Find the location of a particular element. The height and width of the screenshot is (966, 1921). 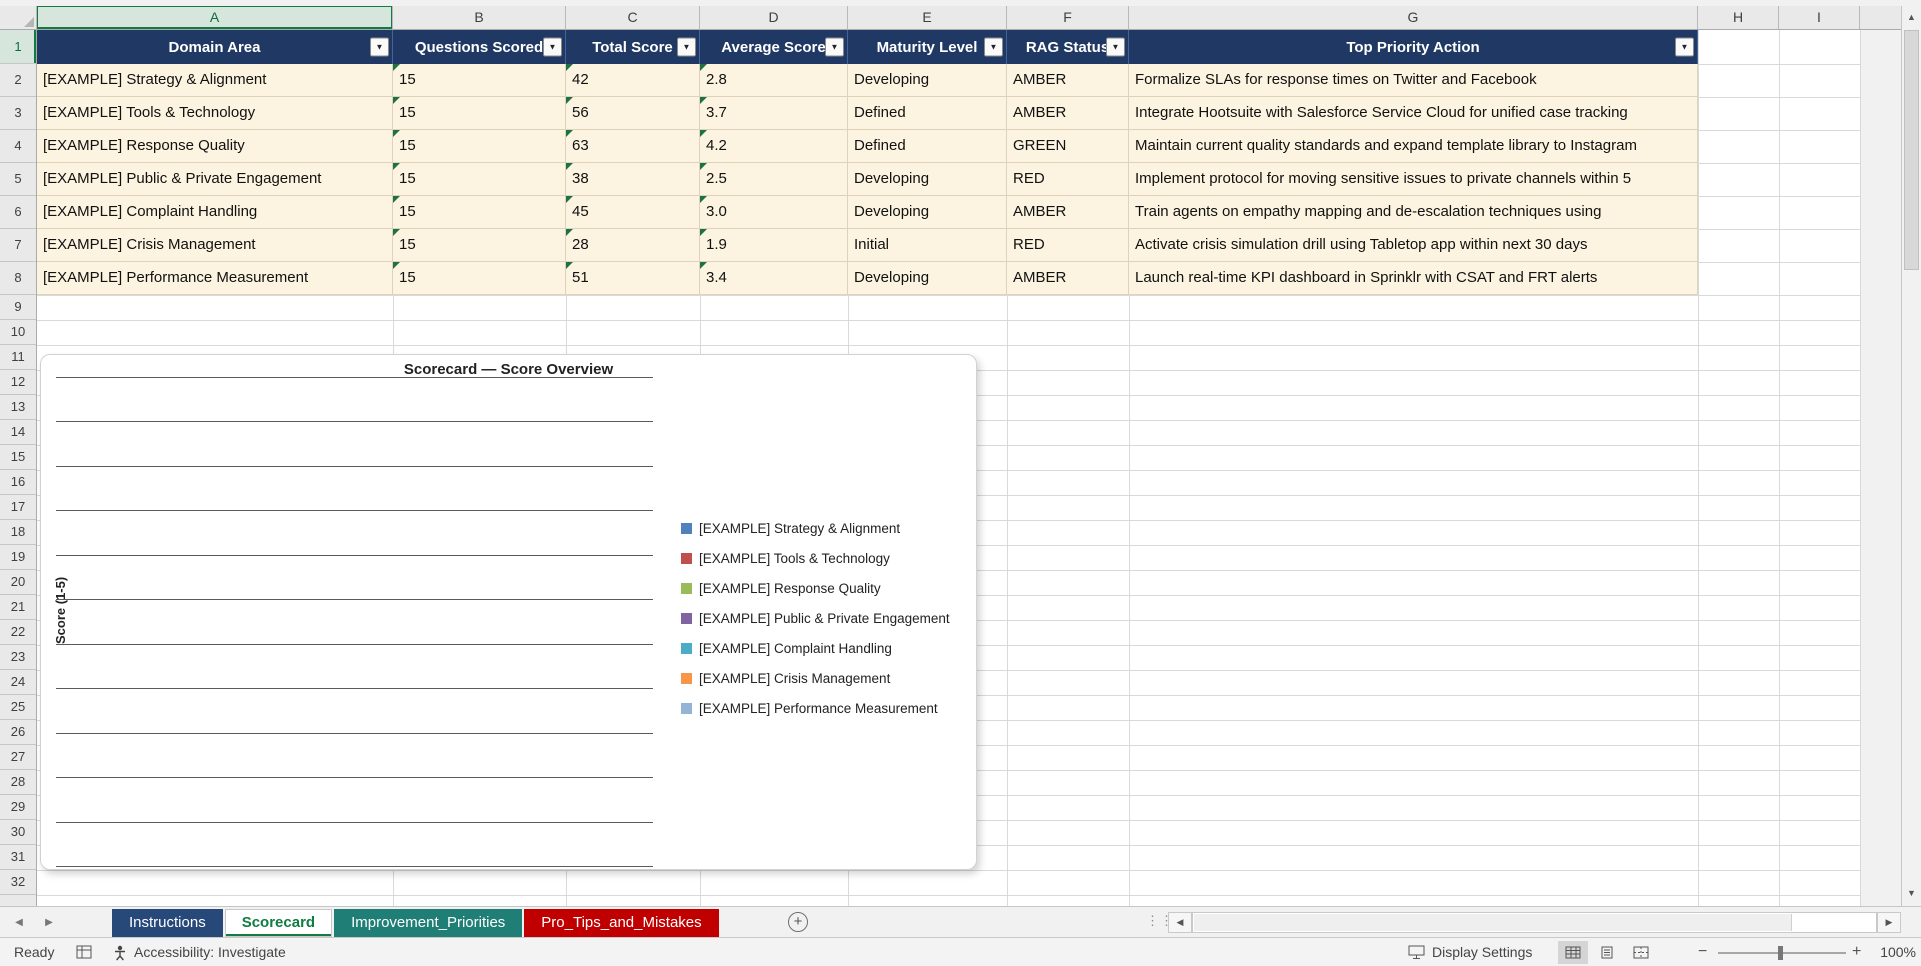

sheet-tab-instructions: Instructions is located at coordinates (167, 923).